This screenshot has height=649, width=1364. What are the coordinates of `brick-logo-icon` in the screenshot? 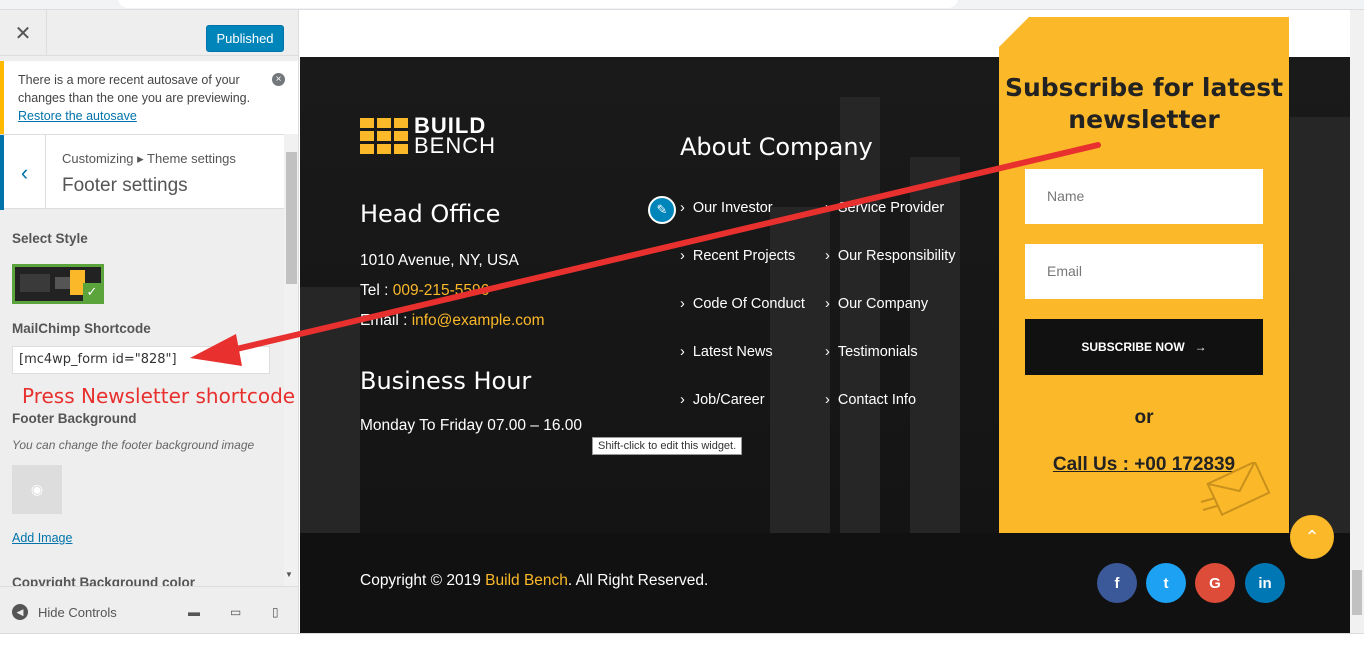 It's located at (384, 136).